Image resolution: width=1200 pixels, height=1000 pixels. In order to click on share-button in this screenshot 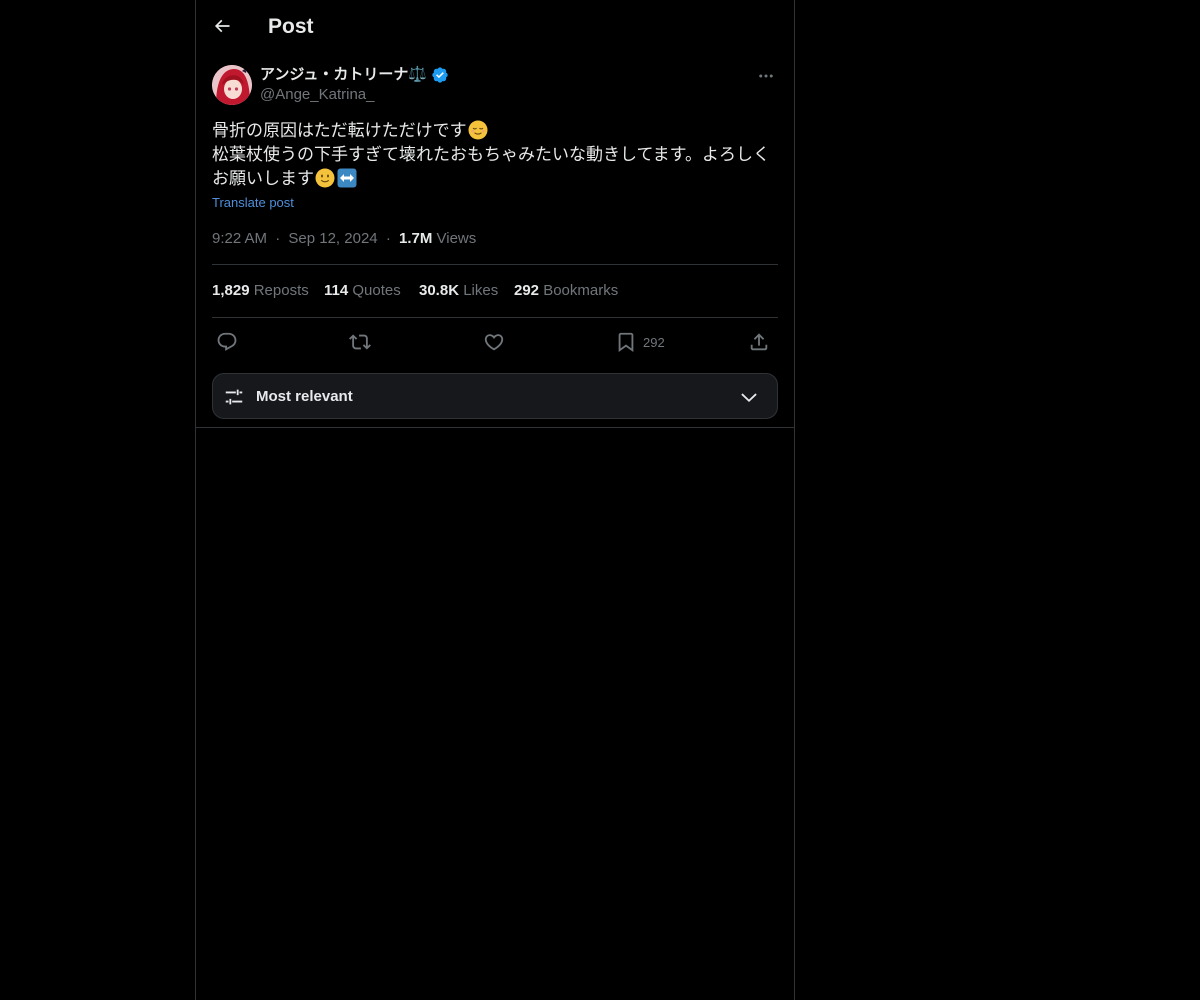, I will do `click(759, 342)`.